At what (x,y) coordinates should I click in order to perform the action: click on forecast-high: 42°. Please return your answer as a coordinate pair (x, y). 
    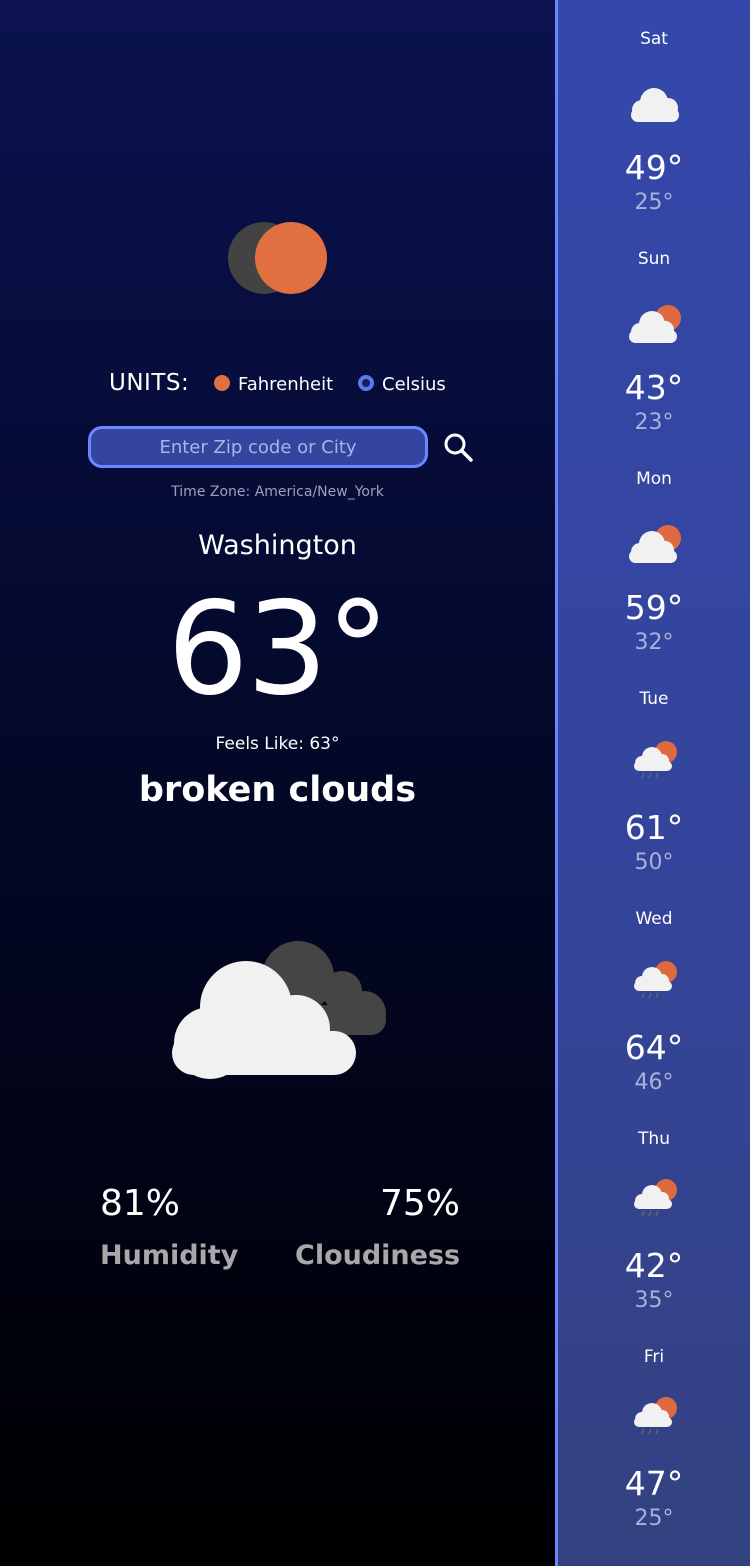
    Looking at the image, I should click on (654, 1265).